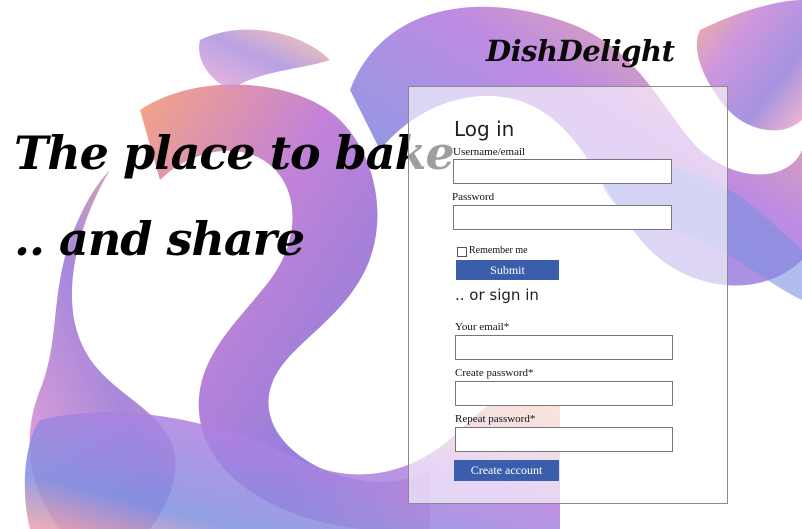 The height and width of the screenshot is (529, 802). What do you see at coordinates (234, 153) in the screenshot?
I see `hero-line-1: The place to bake` at bounding box center [234, 153].